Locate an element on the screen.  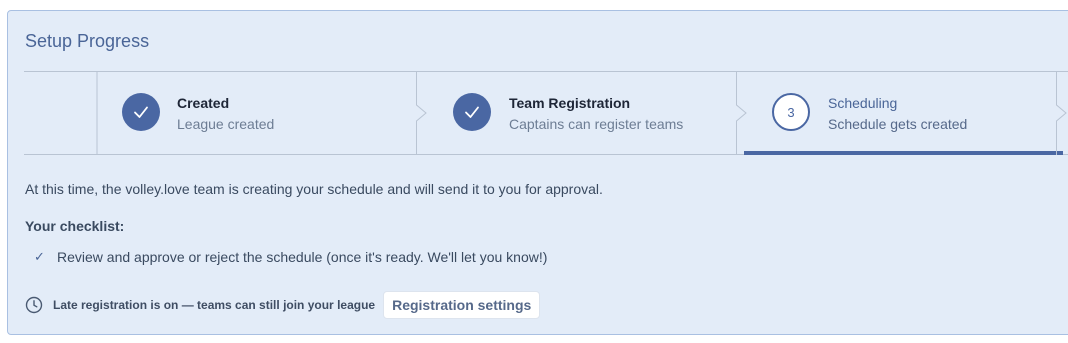
step-subtitle: Captains can register teams is located at coordinates (596, 124).